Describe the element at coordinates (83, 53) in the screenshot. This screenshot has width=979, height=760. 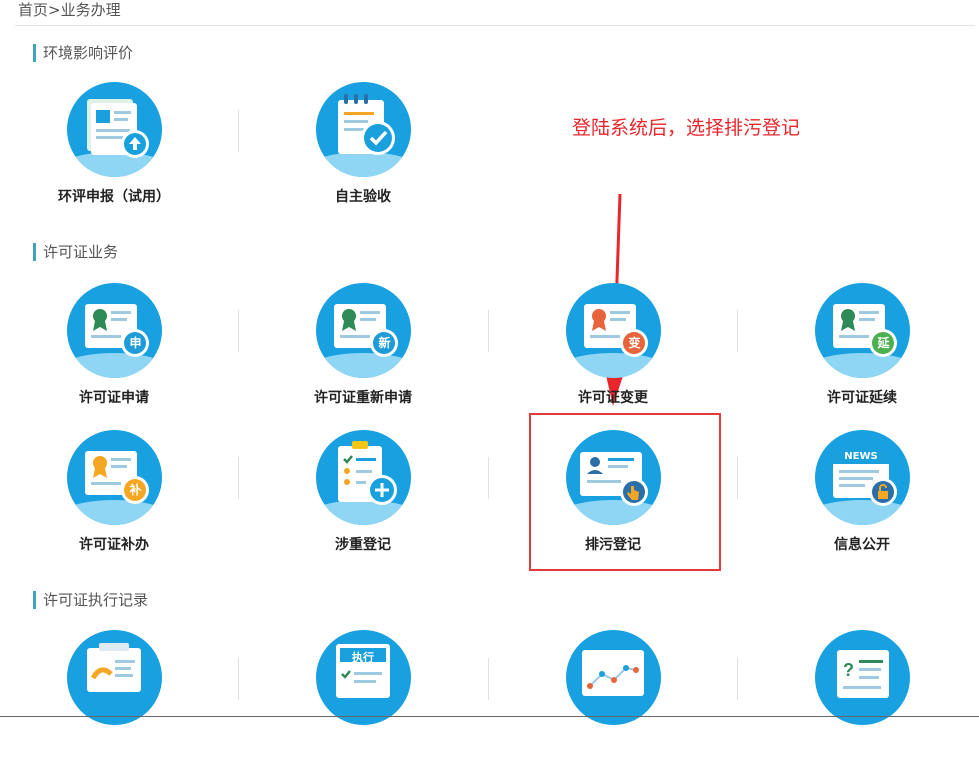
I see `section-title-eia: 环境影响评价` at that location.